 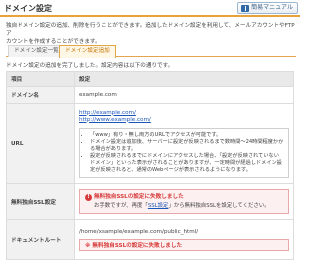 What do you see at coordinates (184, 120) in the screenshot?
I see `url-link-2: http://www.example.com/` at bounding box center [184, 120].